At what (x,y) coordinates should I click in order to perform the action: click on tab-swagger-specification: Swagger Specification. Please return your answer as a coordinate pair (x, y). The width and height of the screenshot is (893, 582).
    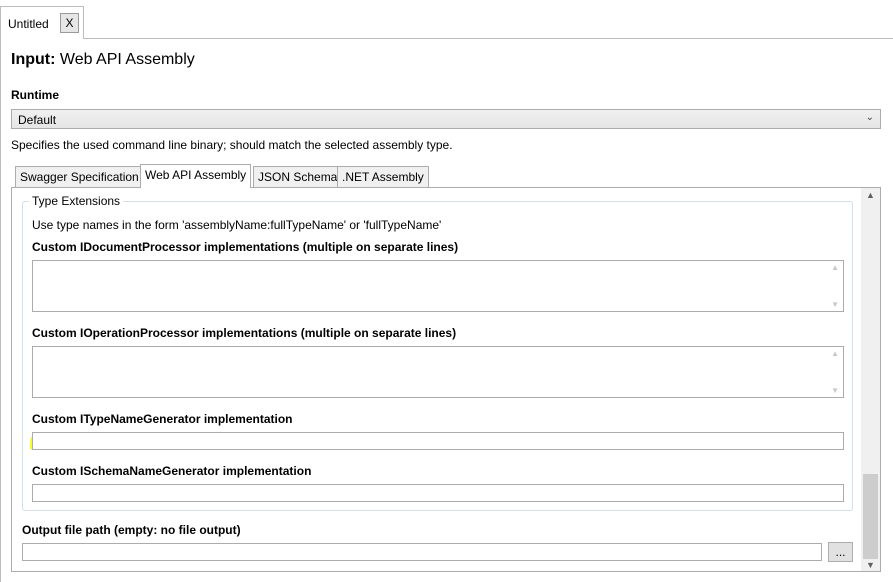
    Looking at the image, I should click on (79, 176).